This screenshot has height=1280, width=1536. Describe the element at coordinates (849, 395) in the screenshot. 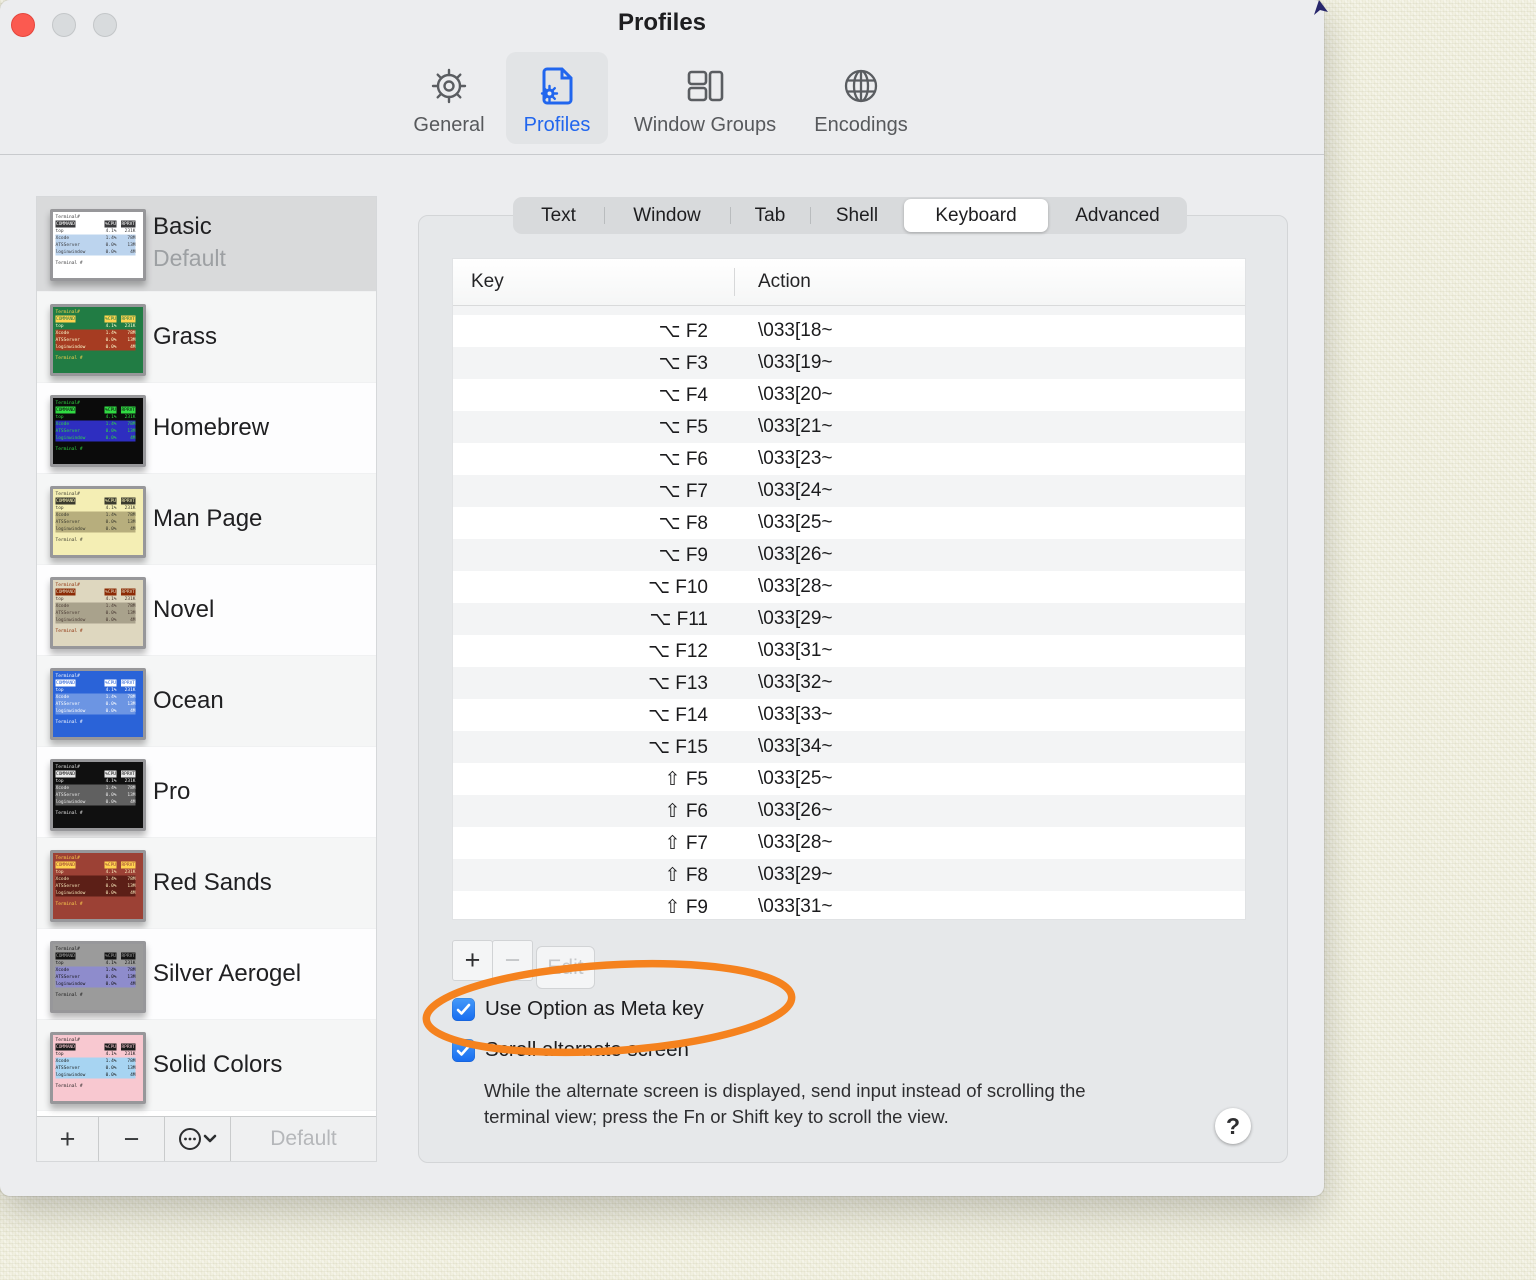

I see `key-mapping-row: ⌥ F4 \033[20~` at that location.